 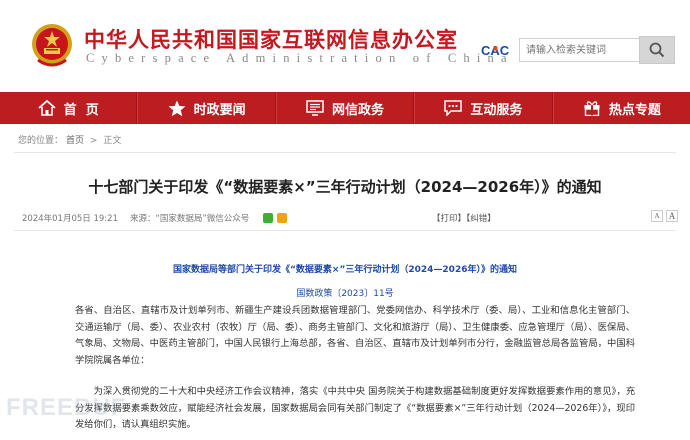 What do you see at coordinates (81, 110) in the screenshot?
I see `nav-label-home: 首 页` at bounding box center [81, 110].